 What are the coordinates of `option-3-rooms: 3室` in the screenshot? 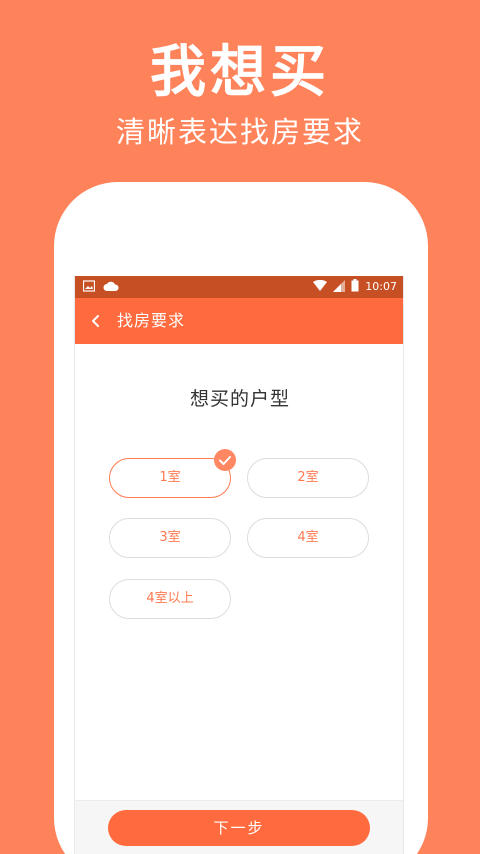 It's located at (170, 538).